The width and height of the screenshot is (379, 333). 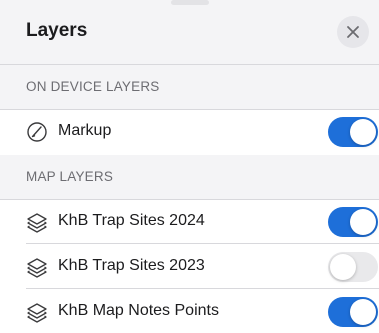 I want to click on section-header-map-layers: MAP LAYERS, so click(x=189, y=177).